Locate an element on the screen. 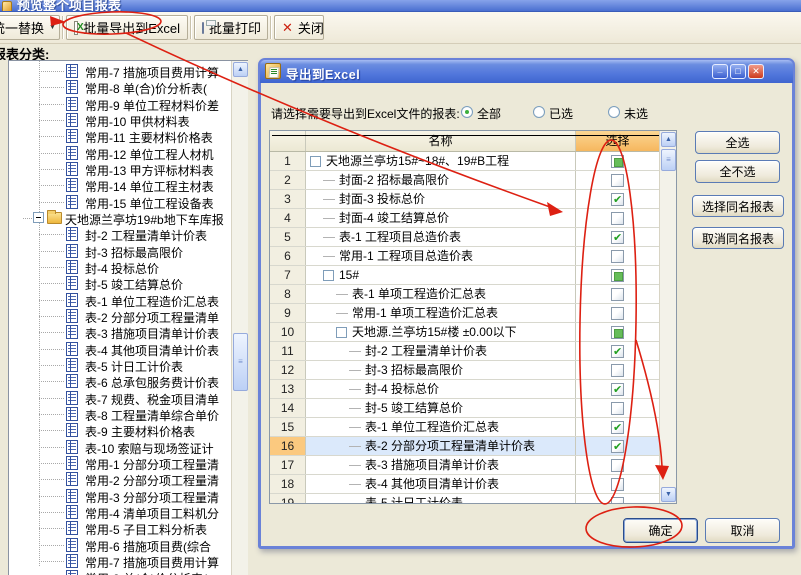  batch-print-button: 批量打印 is located at coordinates (231, 27).